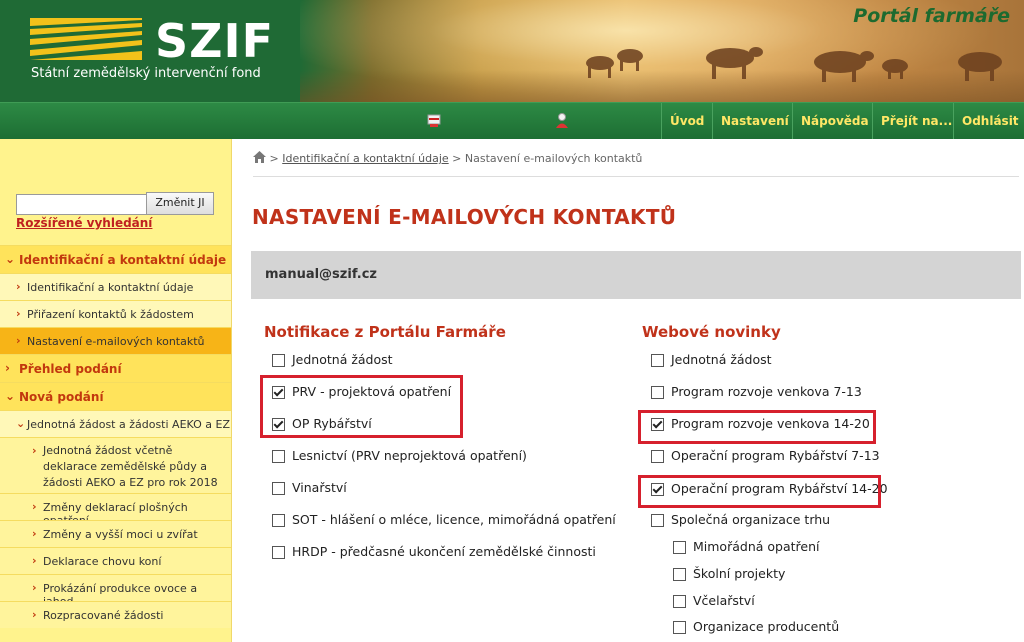 This screenshot has height=642, width=1024. I want to click on szif-logo-icon, so click(86, 39).